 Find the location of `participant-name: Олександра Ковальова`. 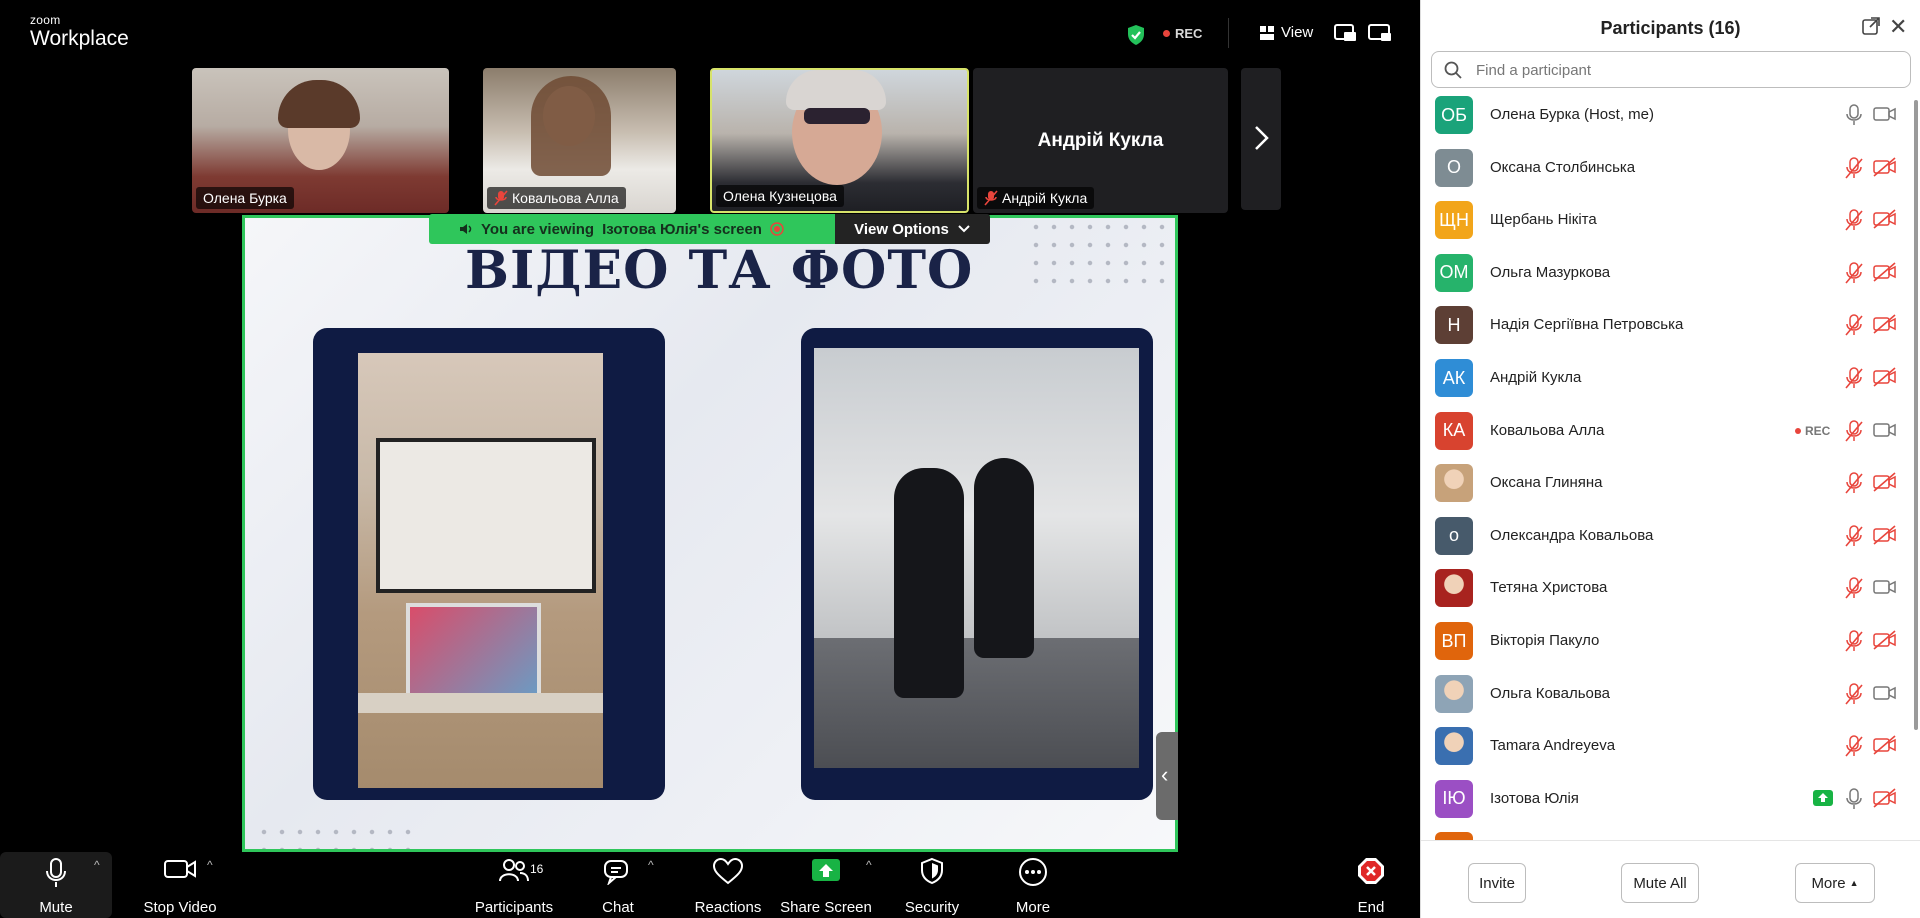

participant-name: Олександра Ковальова is located at coordinates (1572, 535).